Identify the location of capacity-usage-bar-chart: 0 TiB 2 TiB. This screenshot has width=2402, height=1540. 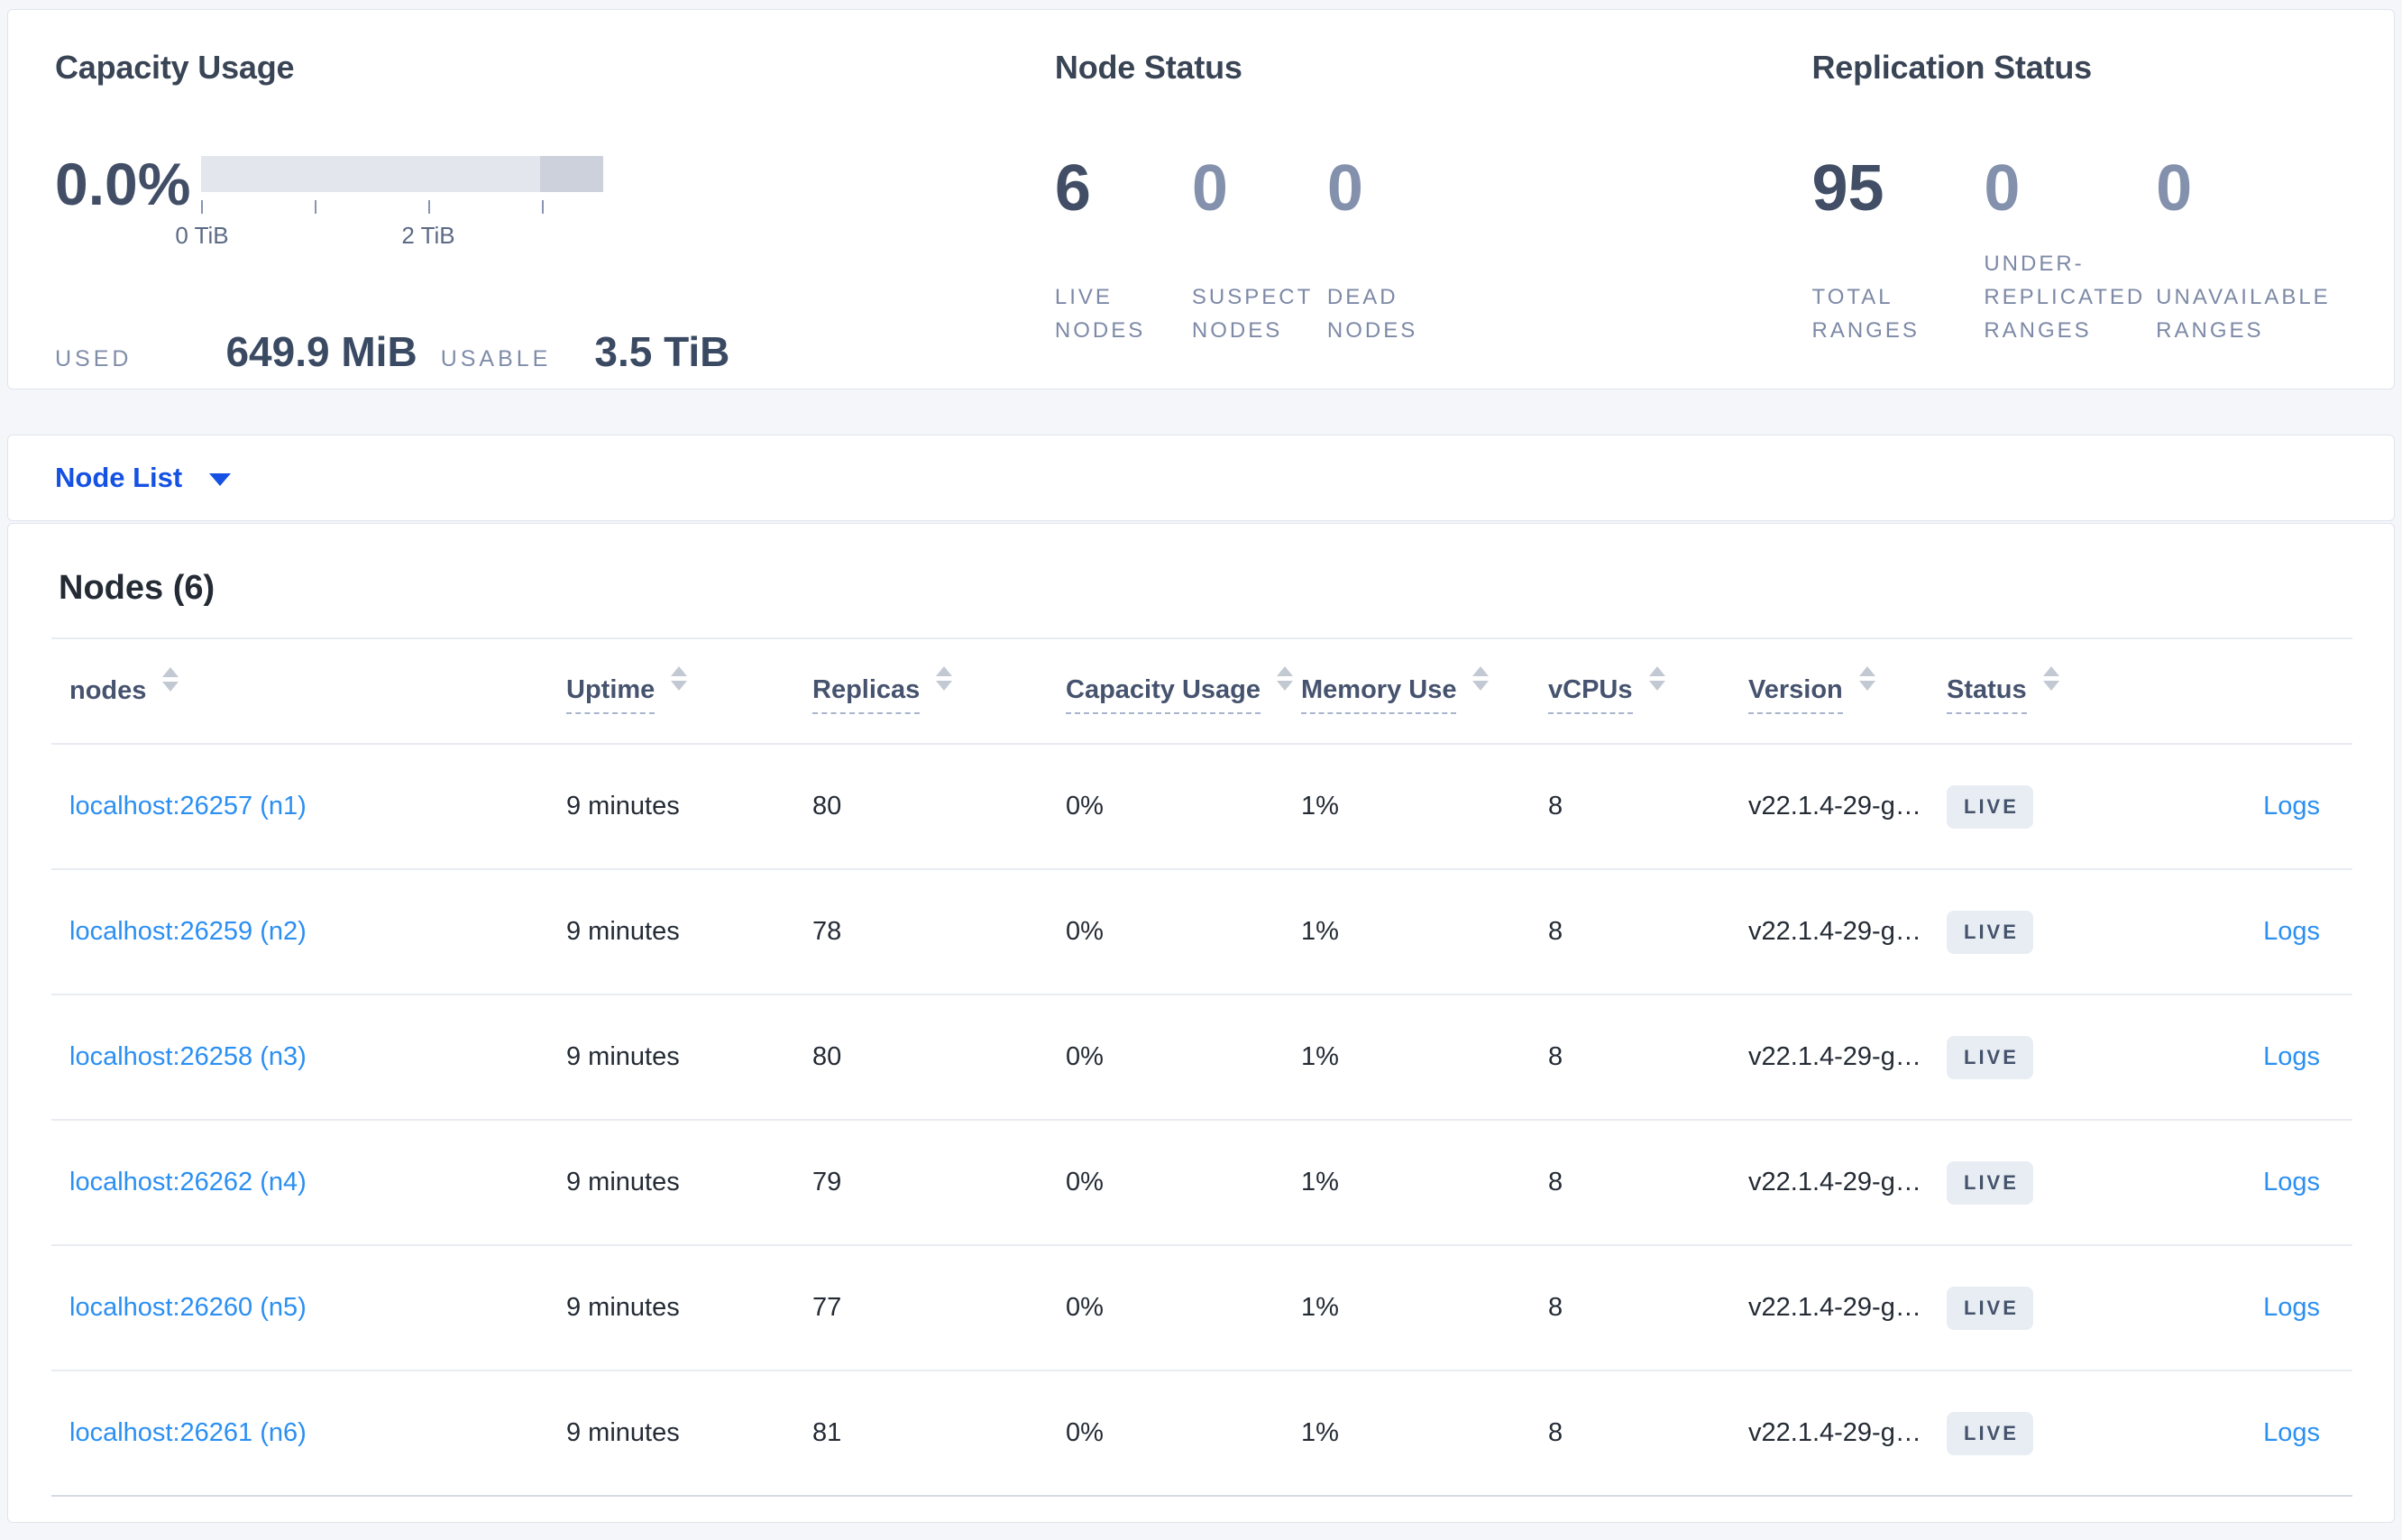
(389, 202).